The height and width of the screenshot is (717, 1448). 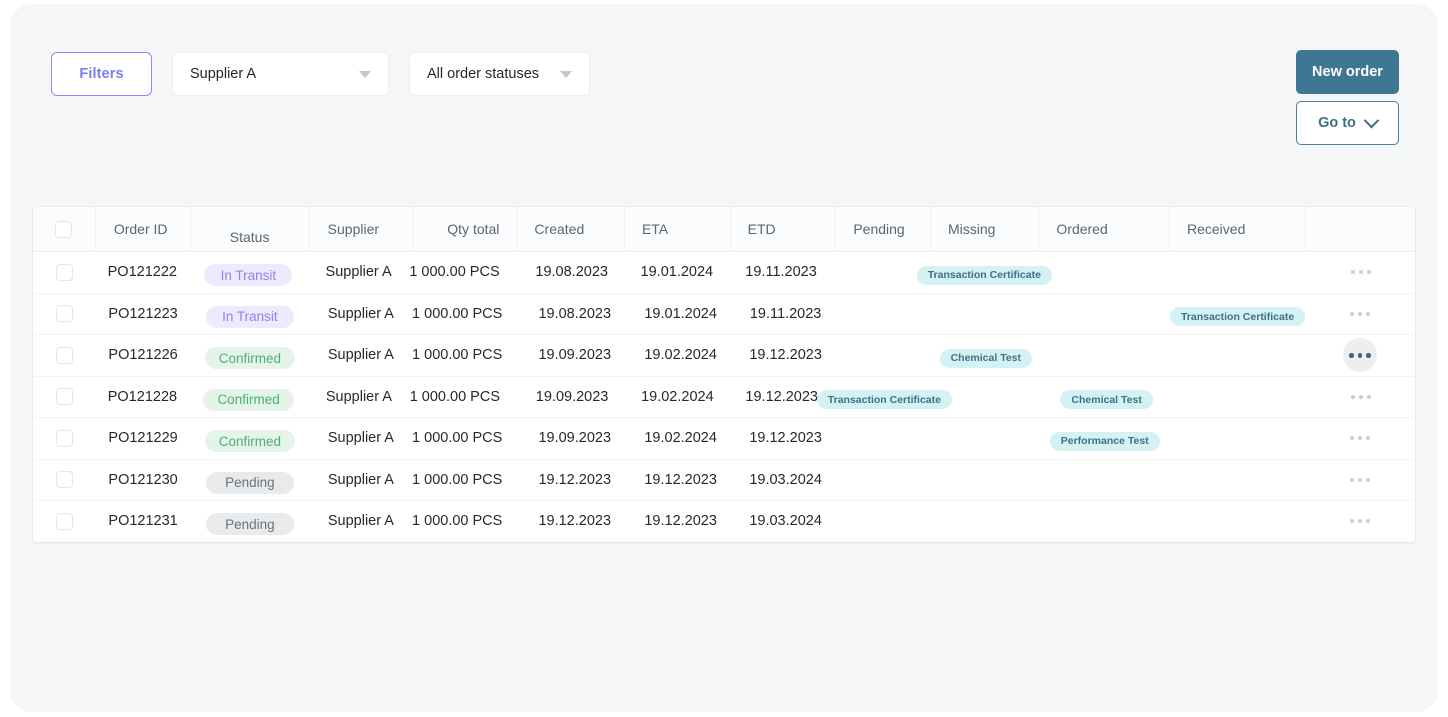 I want to click on status-badge: Confirmed, so click(x=250, y=358).